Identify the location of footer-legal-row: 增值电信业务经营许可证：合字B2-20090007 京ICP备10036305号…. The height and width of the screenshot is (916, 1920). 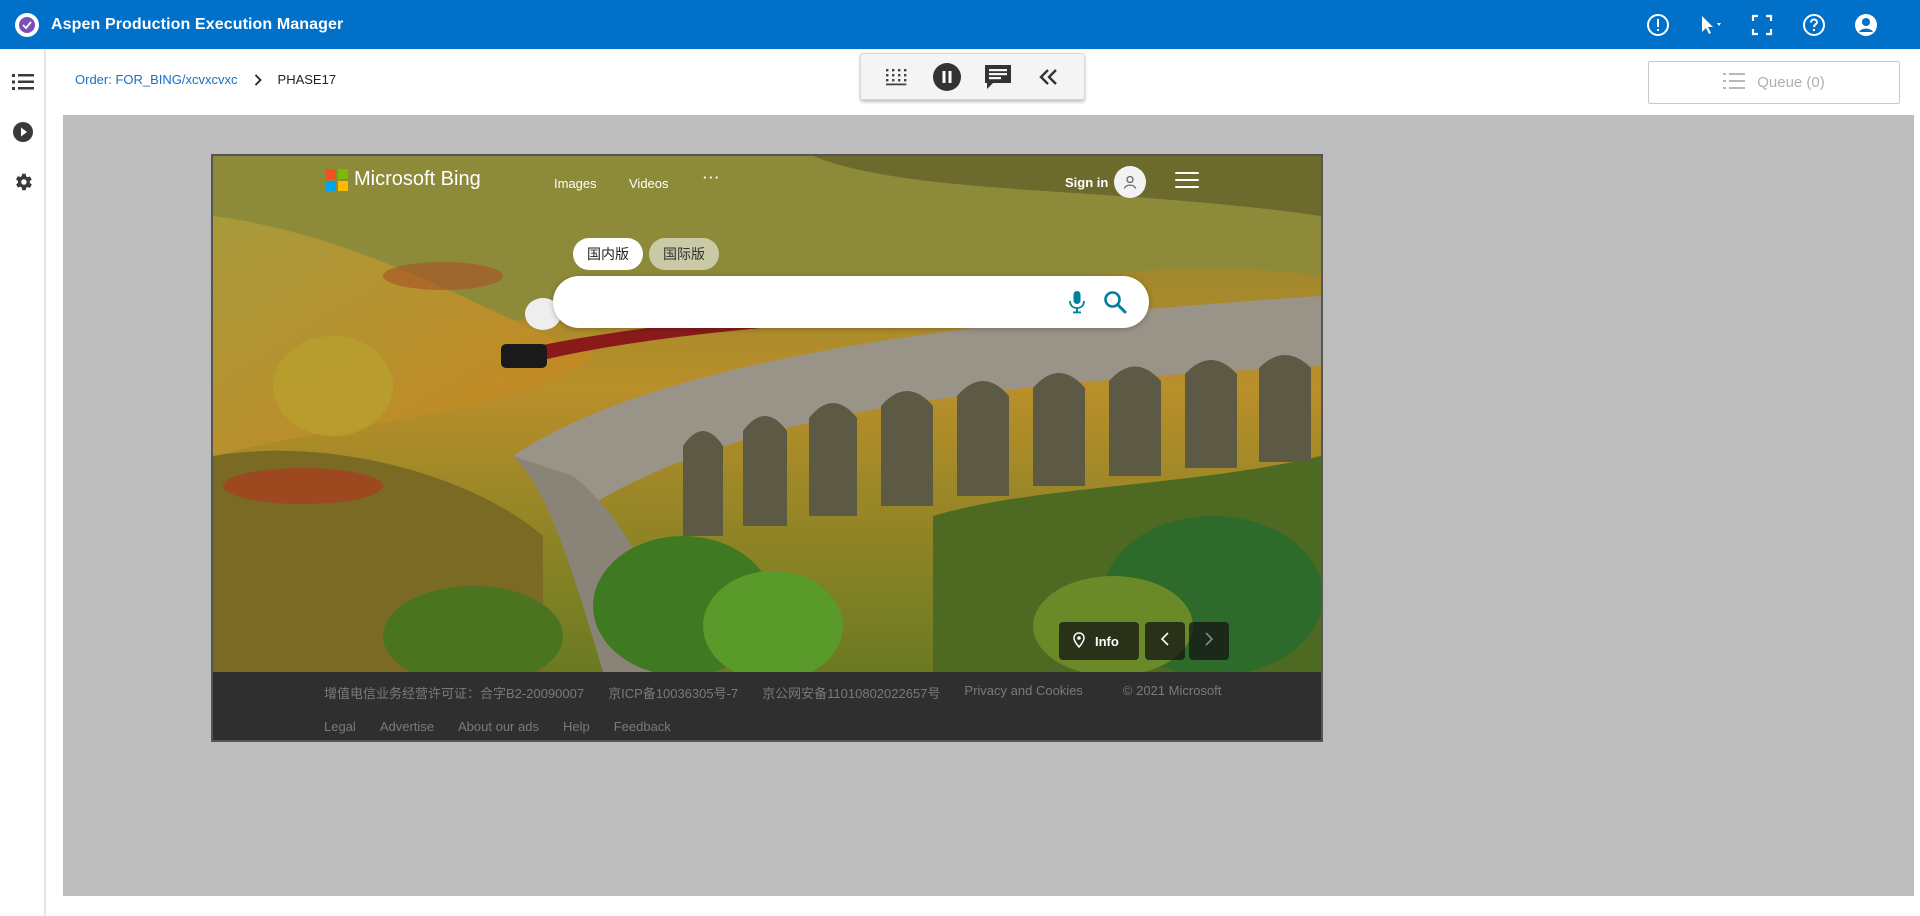
(772, 692).